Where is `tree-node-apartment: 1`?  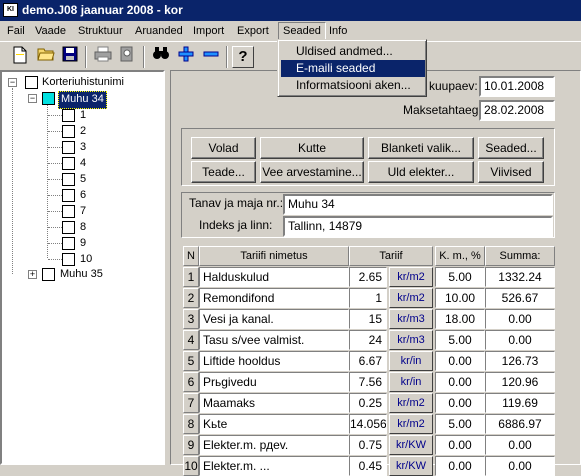 tree-node-apartment: 1 is located at coordinates (83, 116).